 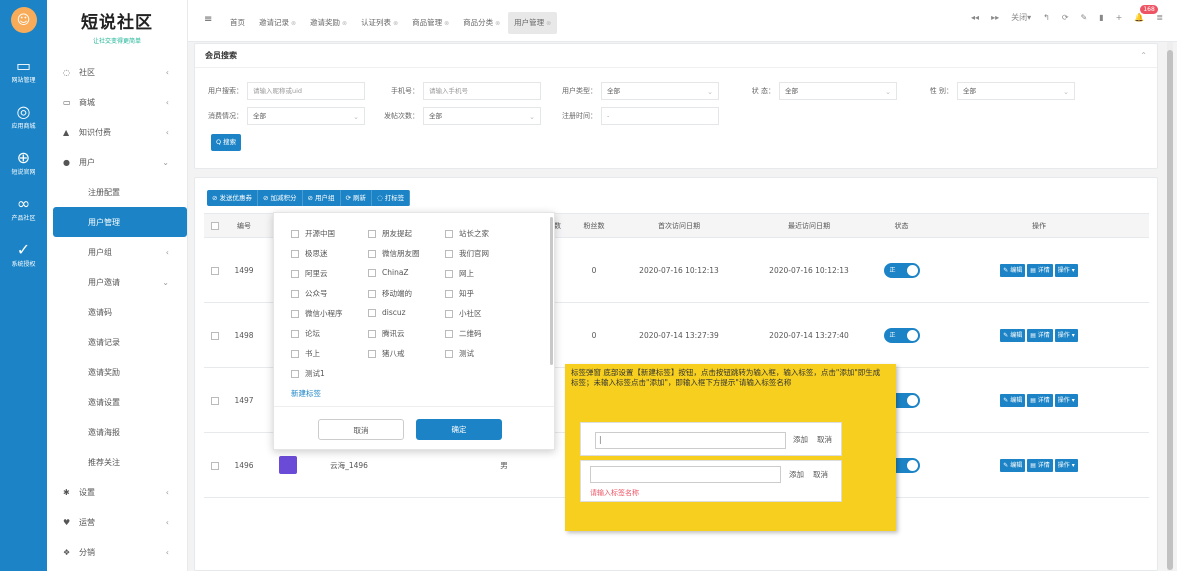 What do you see at coordinates (463, 313) in the screenshot?
I see `tag-option: 小社区` at bounding box center [463, 313].